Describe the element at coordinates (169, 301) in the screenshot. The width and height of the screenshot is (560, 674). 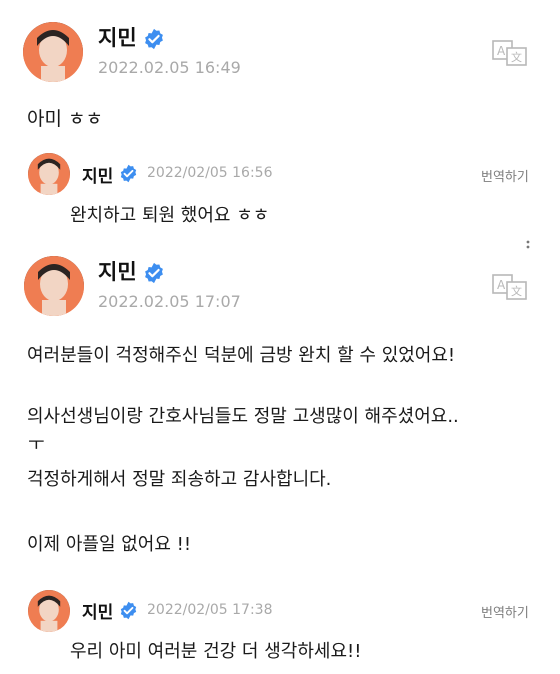
I see `post-timestamp: 2022.02.05 17:07` at that location.